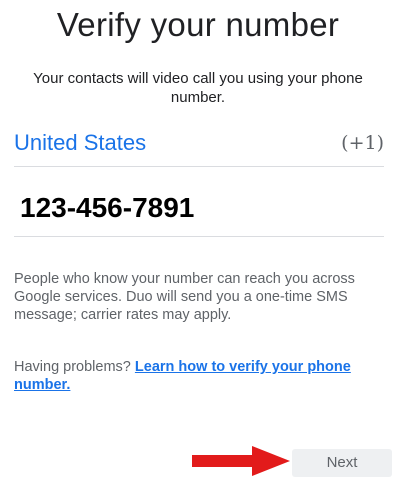  Describe the element at coordinates (80, 143) in the screenshot. I see `country-name: United States` at that location.